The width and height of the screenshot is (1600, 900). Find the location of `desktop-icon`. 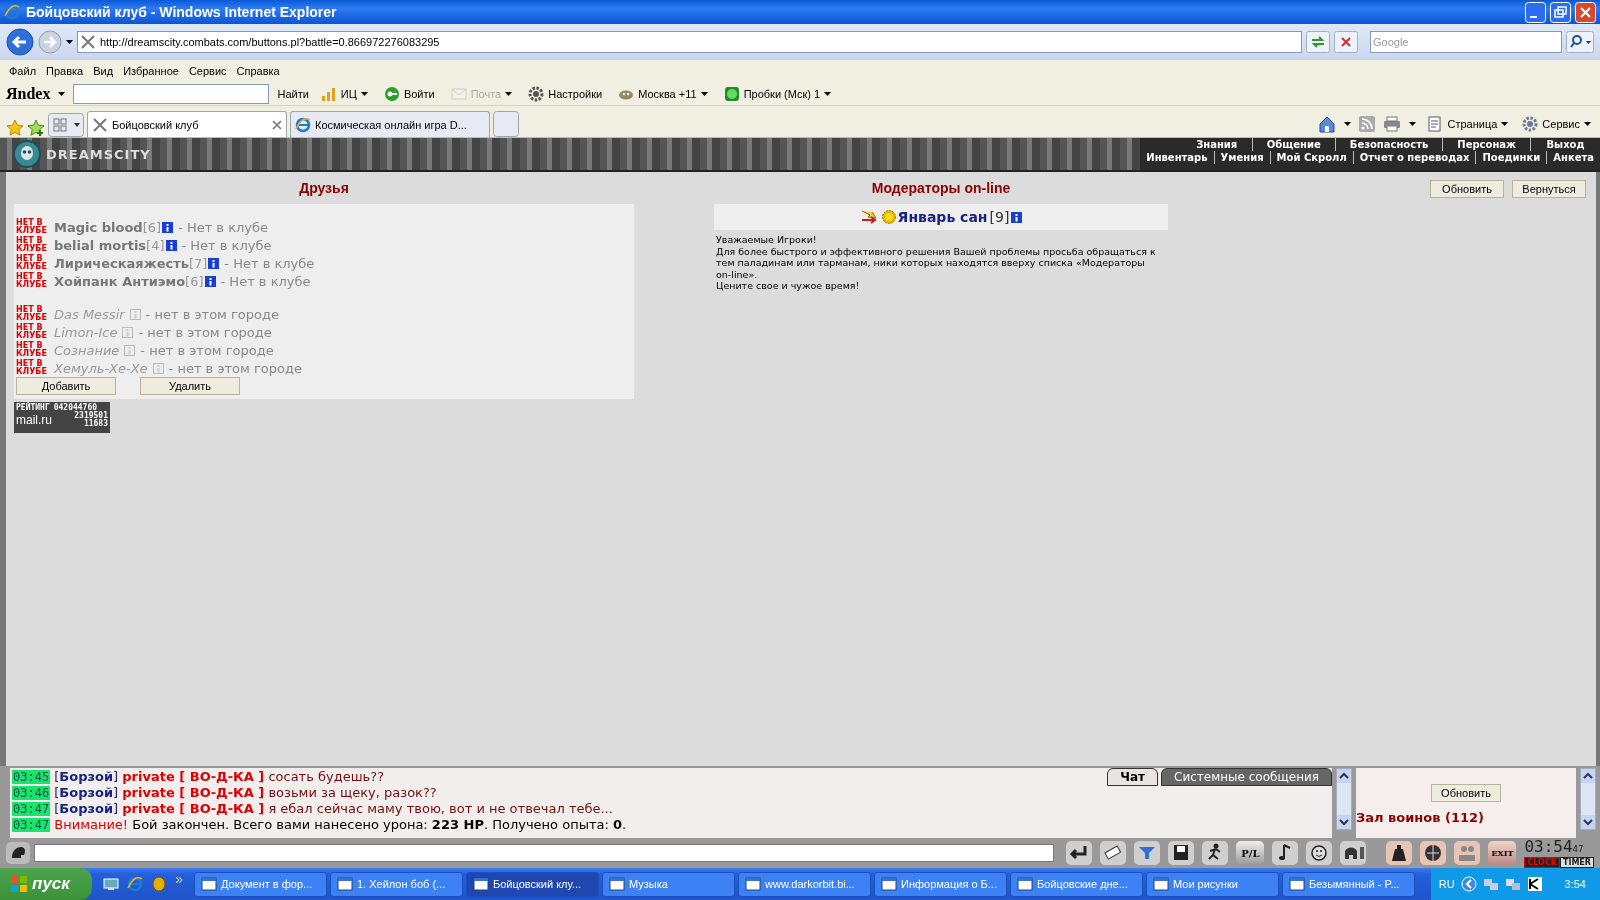

desktop-icon is located at coordinates (111, 884).